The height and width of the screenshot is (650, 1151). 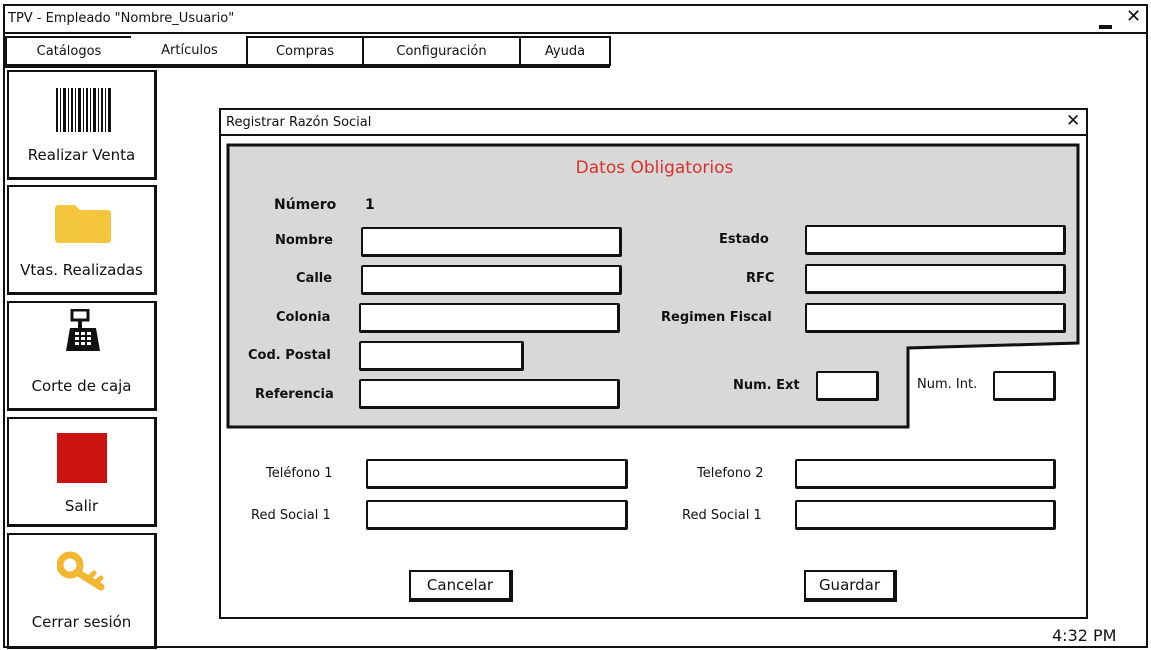 What do you see at coordinates (83, 110) in the screenshot?
I see `barcode-icon` at bounding box center [83, 110].